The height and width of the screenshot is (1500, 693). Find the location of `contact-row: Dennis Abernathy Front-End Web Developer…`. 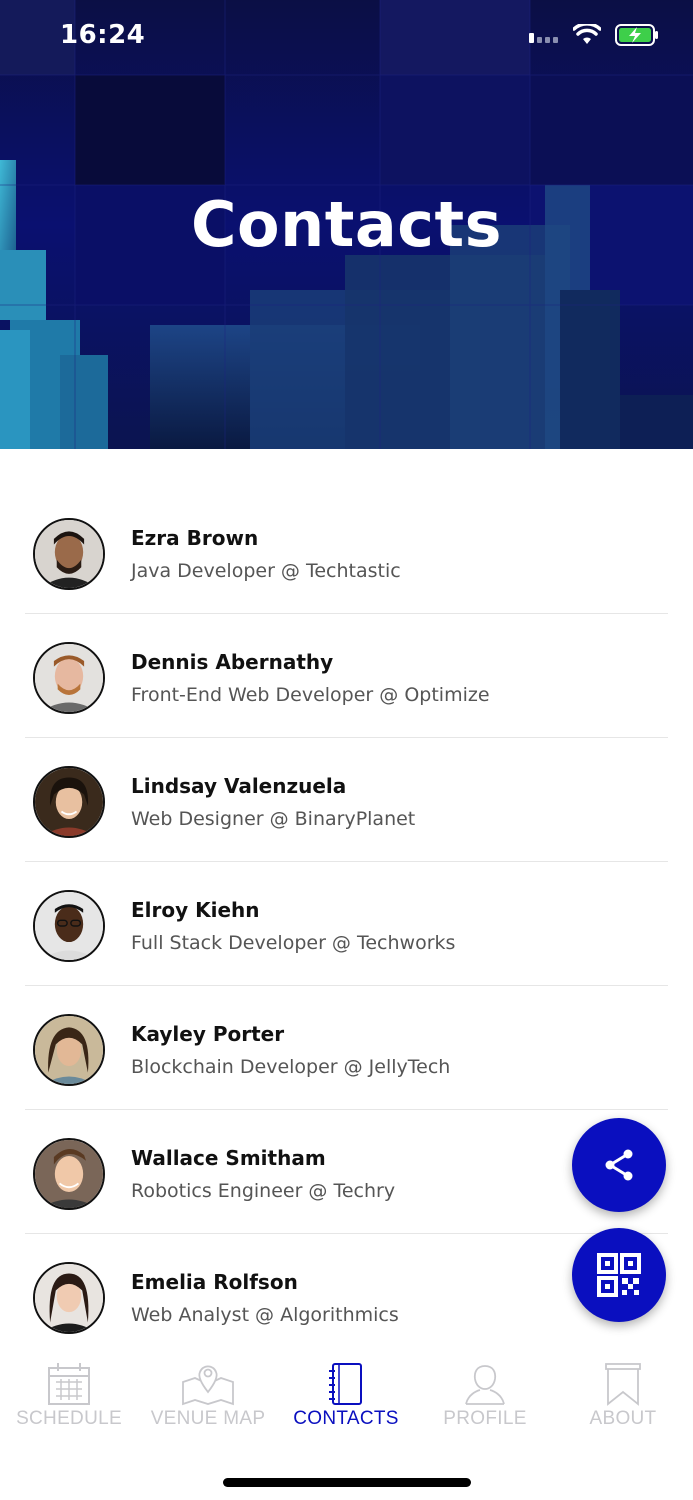

contact-row: Dennis Abernathy Front-End Web Developer… is located at coordinates (346, 676).